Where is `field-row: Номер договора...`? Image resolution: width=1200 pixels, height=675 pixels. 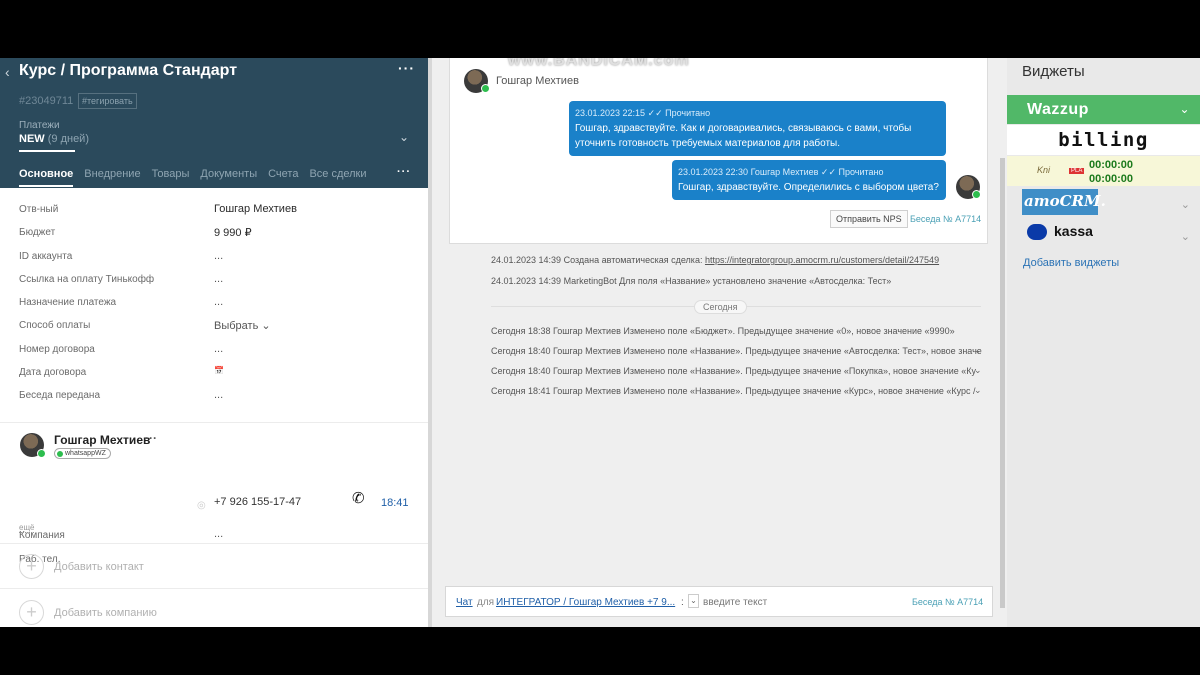
field-row: Номер договора... is located at coordinates (121, 348).